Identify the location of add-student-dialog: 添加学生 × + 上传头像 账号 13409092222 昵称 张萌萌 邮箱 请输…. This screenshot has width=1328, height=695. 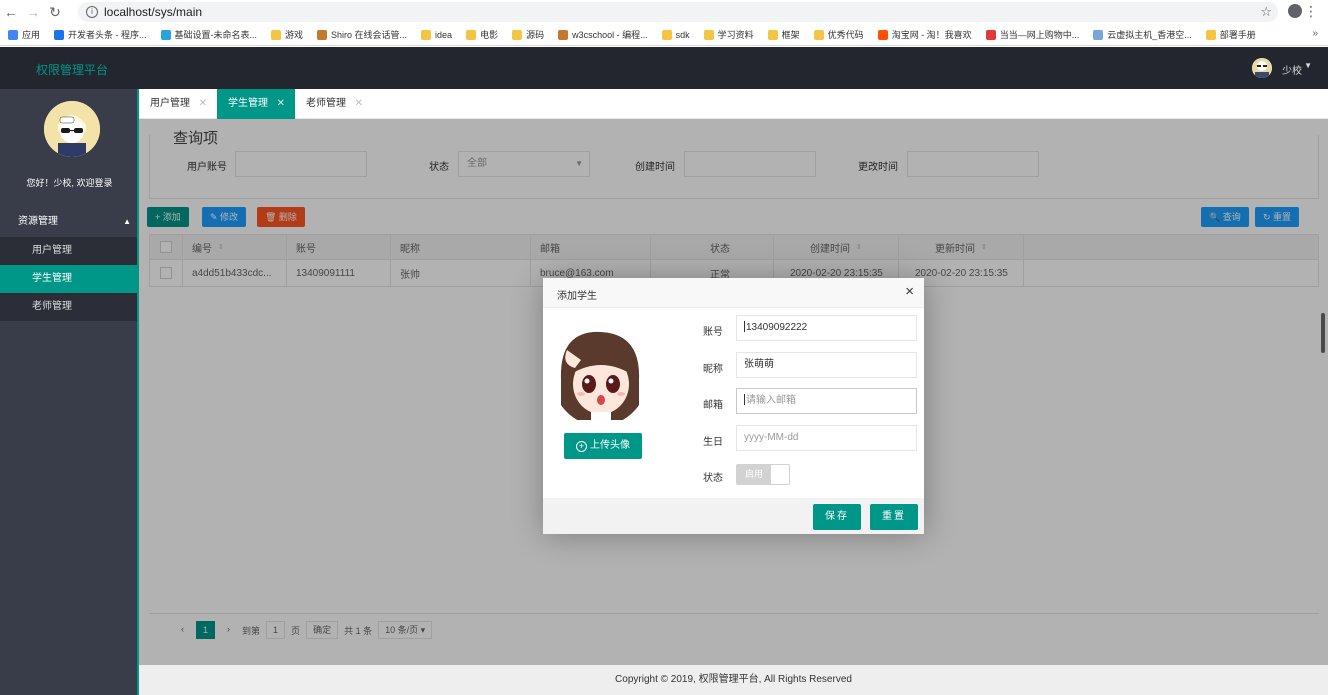
(733, 406).